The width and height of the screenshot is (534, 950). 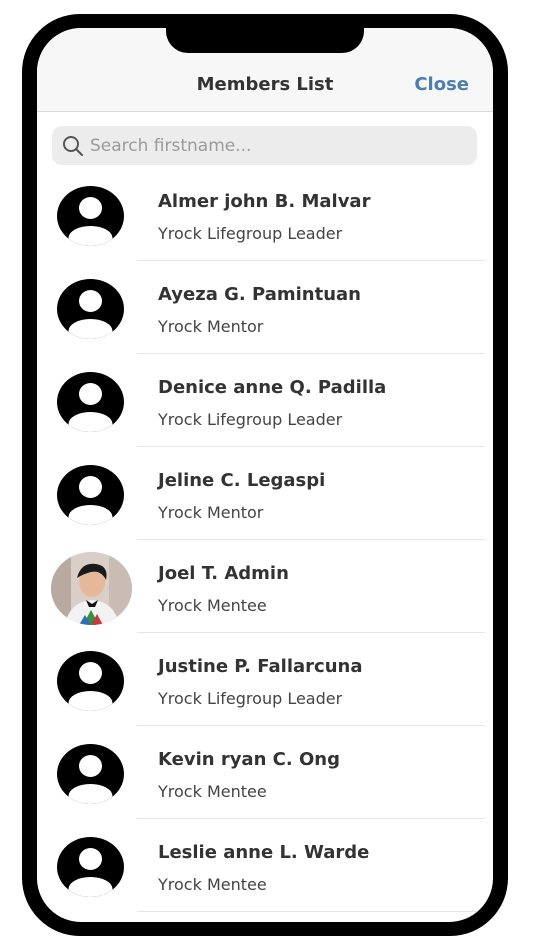 What do you see at coordinates (265, 865) in the screenshot?
I see `member-row: Leslie anne L. Warde Yrock Mentee` at bounding box center [265, 865].